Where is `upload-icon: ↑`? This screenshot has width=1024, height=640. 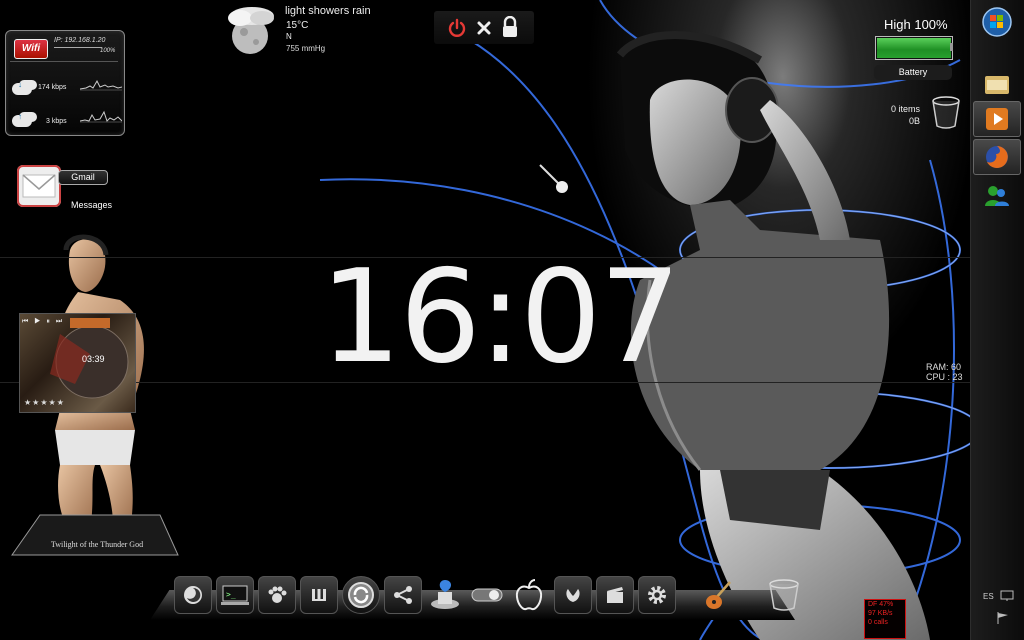
upload-icon: ↑ is located at coordinates (24, 119).